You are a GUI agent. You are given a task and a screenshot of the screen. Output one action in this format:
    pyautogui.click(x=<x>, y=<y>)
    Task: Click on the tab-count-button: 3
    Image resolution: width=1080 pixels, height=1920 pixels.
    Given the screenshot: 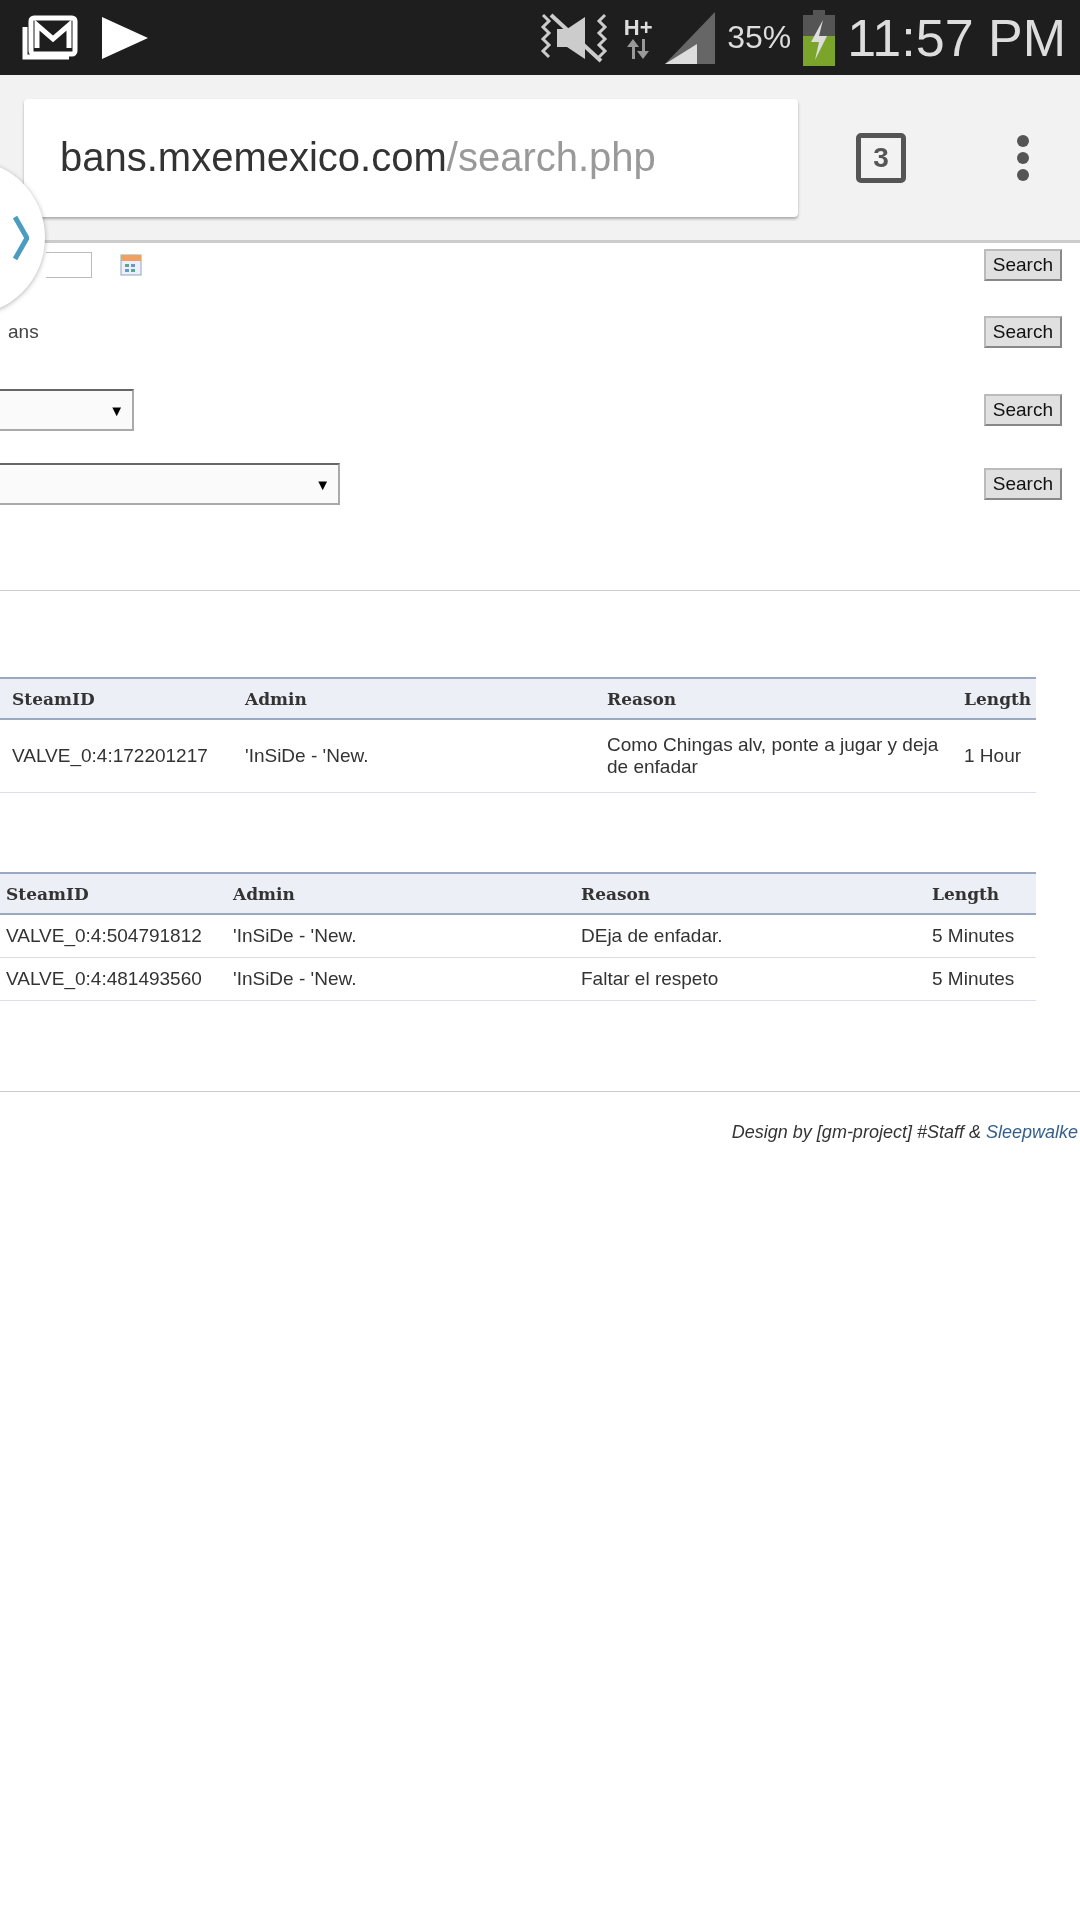 What is the action you would take?
    pyautogui.click(x=881, y=157)
    